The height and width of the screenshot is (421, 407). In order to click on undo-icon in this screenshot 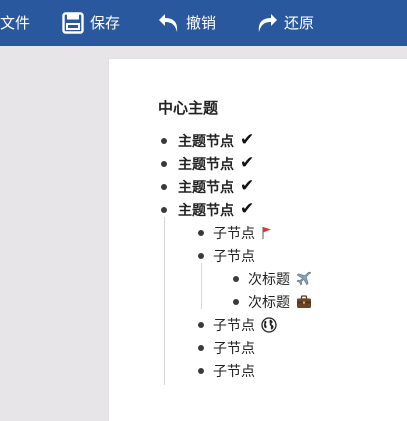, I will do `click(169, 23)`.